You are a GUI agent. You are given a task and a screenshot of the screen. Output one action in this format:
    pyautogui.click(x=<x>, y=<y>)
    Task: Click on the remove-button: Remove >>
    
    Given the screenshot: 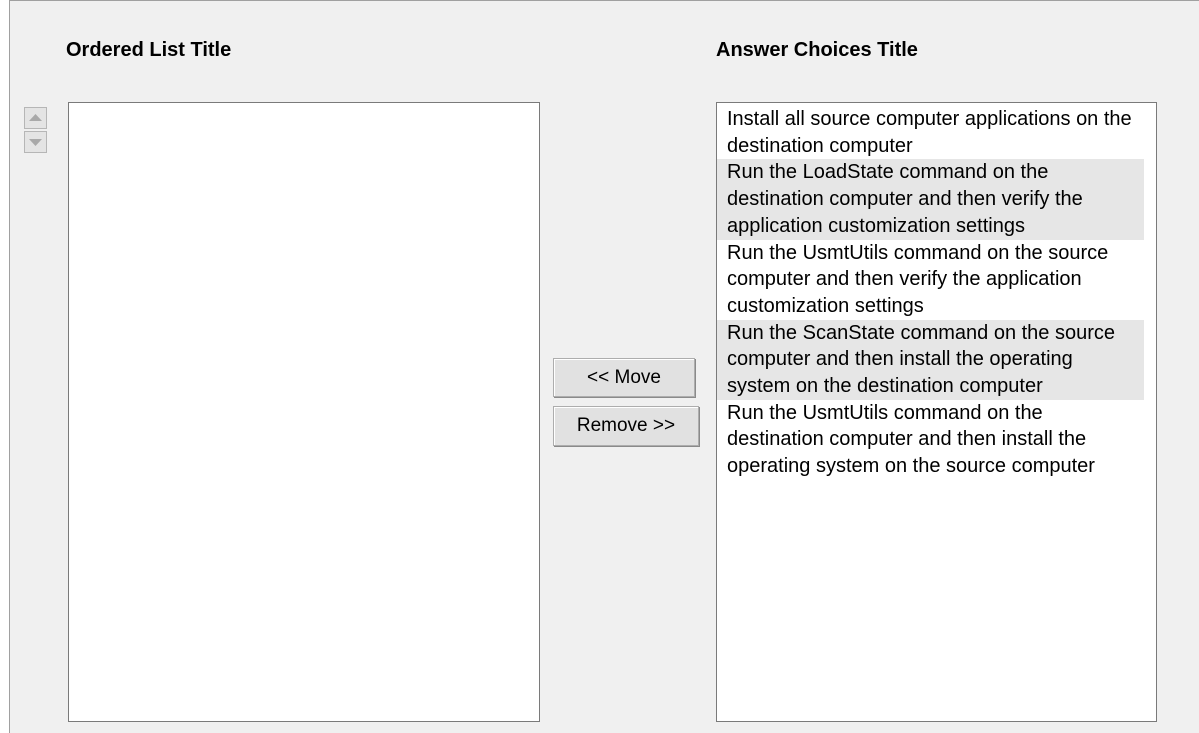 What is the action you would take?
    pyautogui.click(x=626, y=426)
    